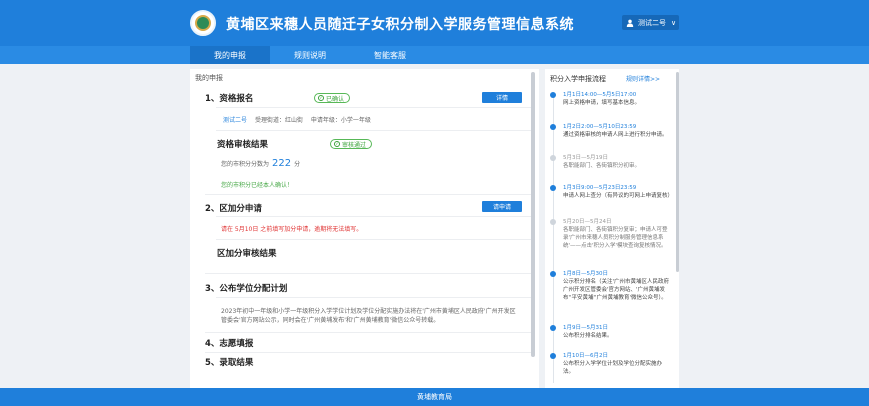 The height and width of the screenshot is (406, 869). What do you see at coordinates (677, 172) in the screenshot?
I see `side-scrollbar` at bounding box center [677, 172].